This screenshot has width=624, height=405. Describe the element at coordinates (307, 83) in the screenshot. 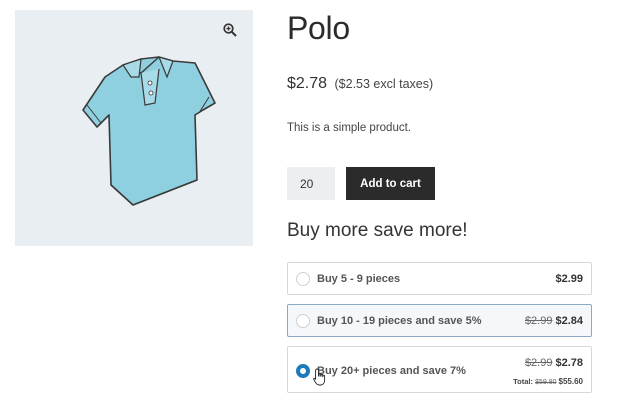

I see `price-value: $2.78` at that location.